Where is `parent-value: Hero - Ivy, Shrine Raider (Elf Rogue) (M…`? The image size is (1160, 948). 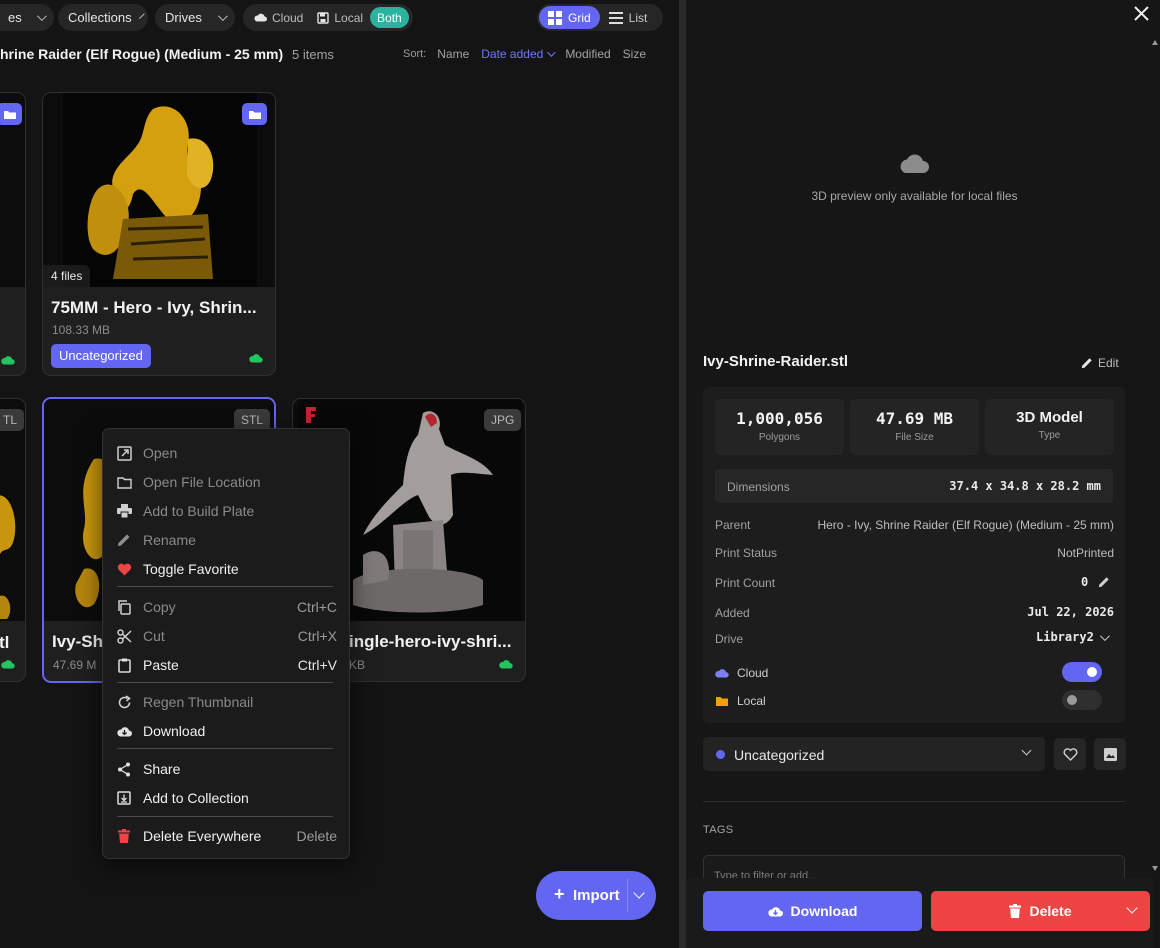
parent-value: Hero - Ivy, Shrine Raider (Elf Rogue) (M… is located at coordinates (965, 525).